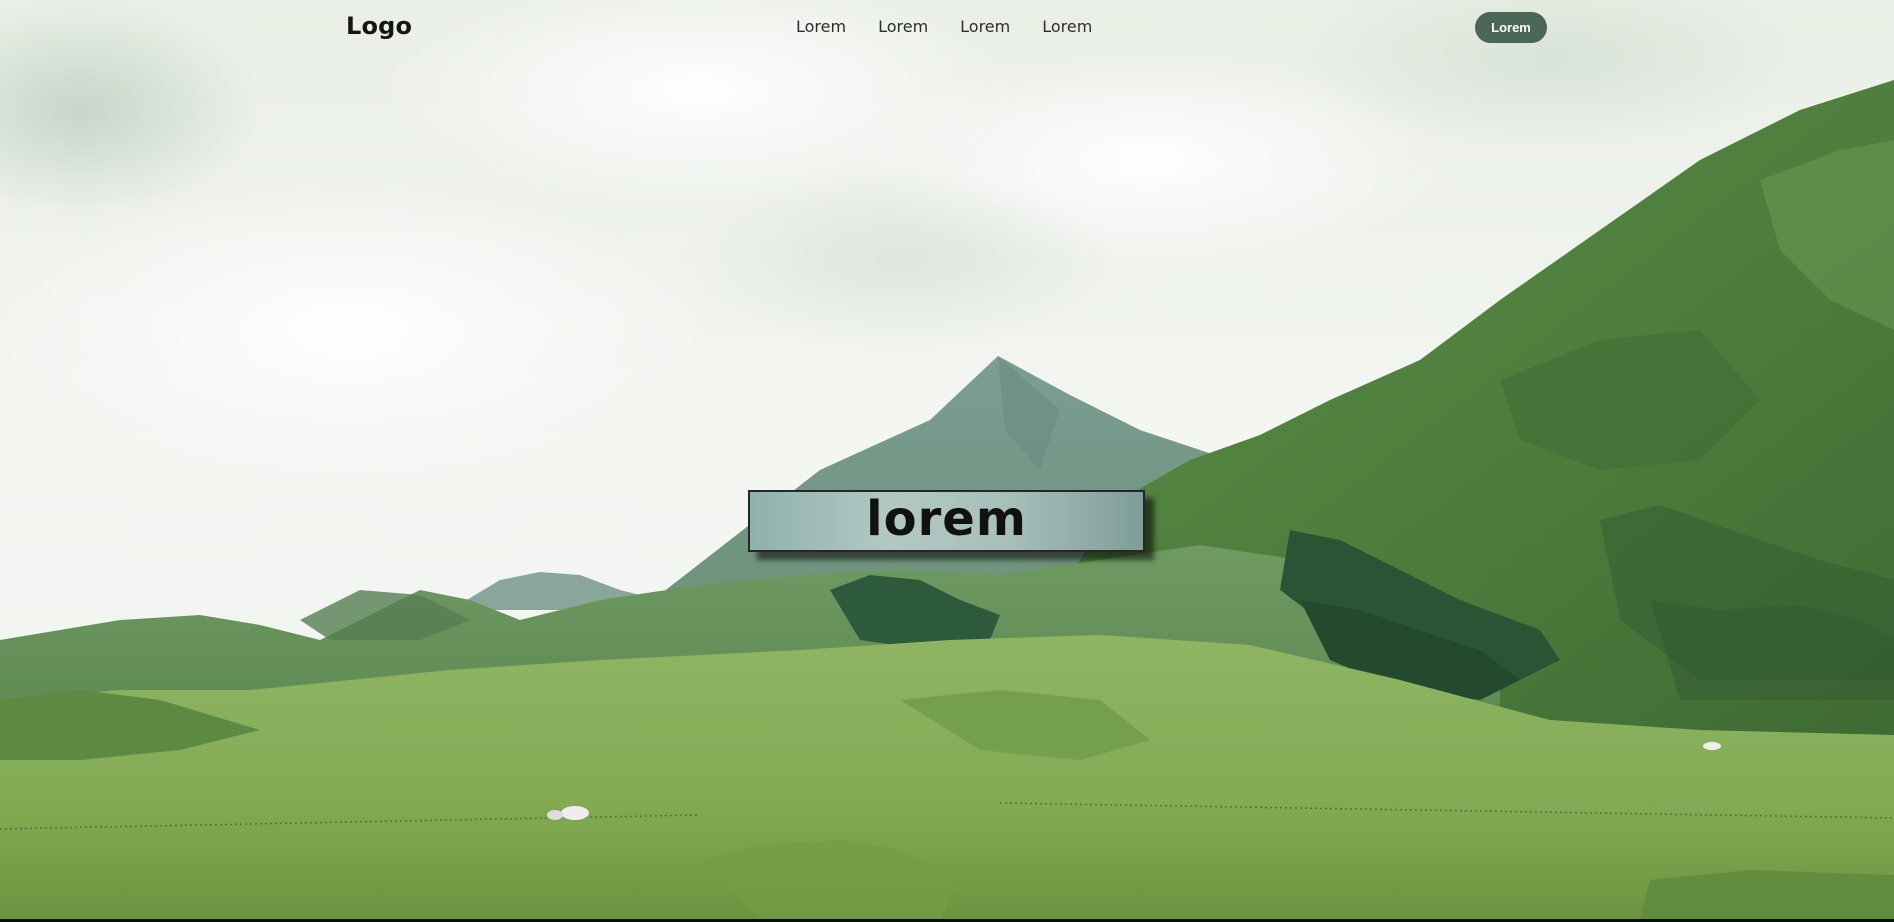 Image resolution: width=1894 pixels, height=922 pixels. Describe the element at coordinates (944, 26) in the screenshot. I see `main-nav: Lorem Lorem Lorem Lorem` at that location.